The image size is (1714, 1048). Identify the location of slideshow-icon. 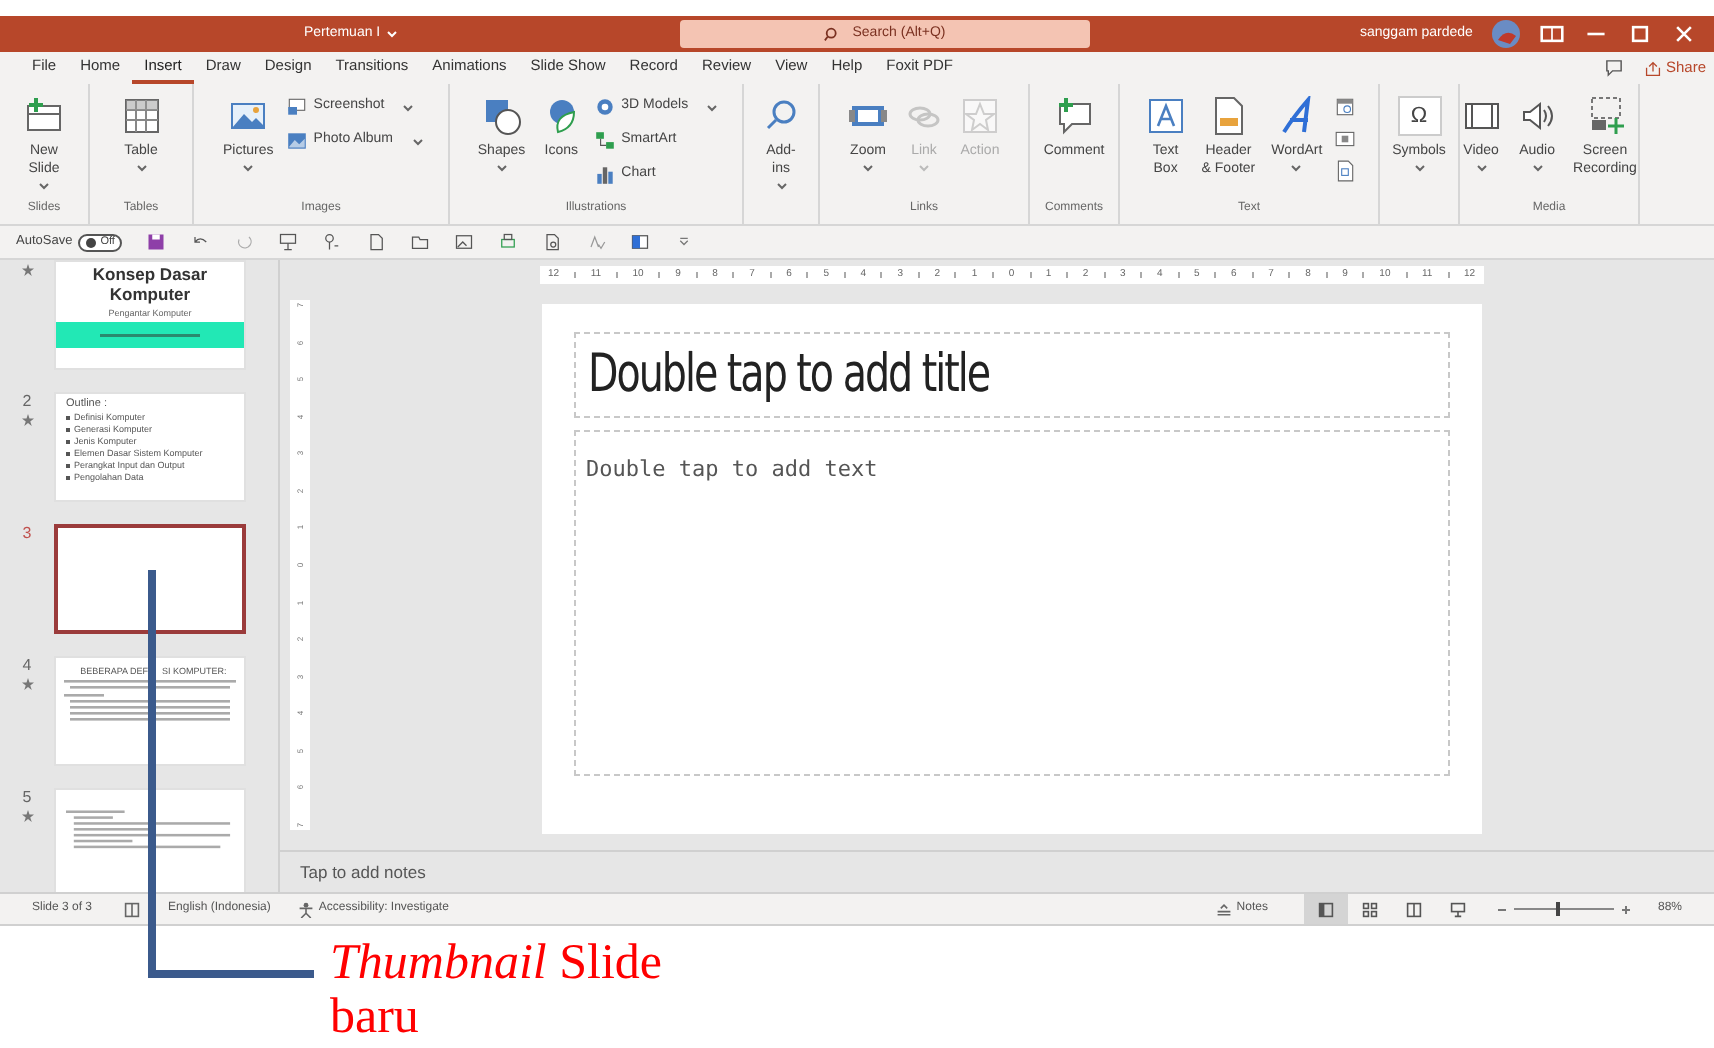
(1457, 909).